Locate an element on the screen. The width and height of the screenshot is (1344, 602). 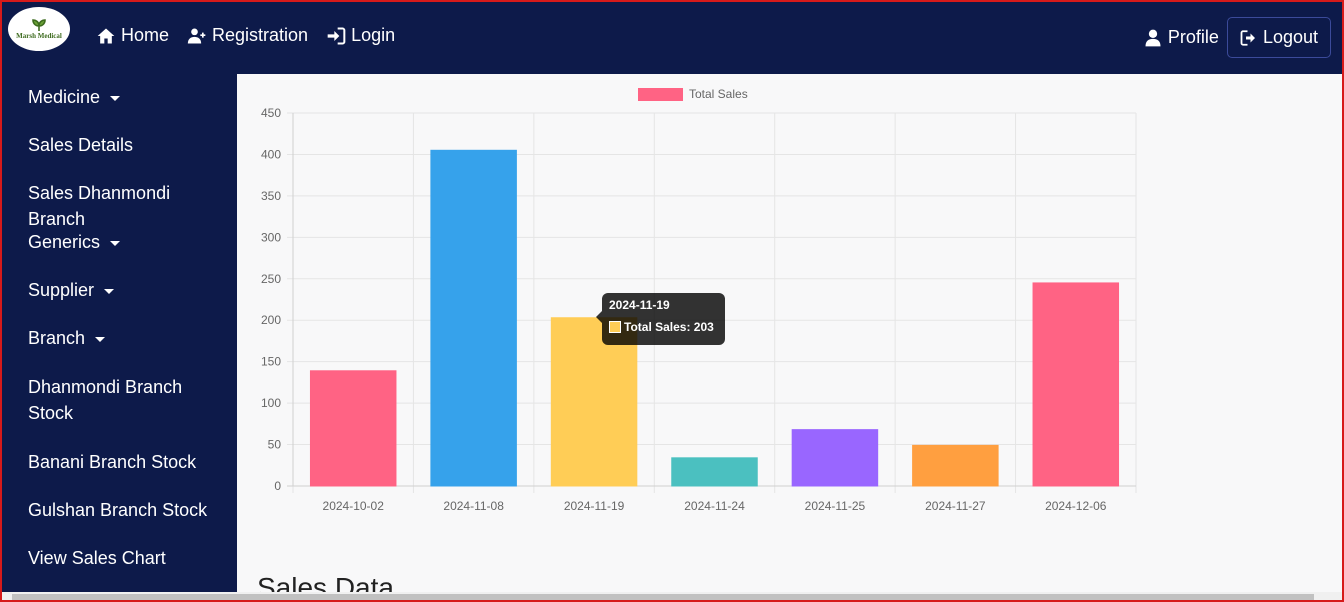
user-plus-icon is located at coordinates (196, 35).